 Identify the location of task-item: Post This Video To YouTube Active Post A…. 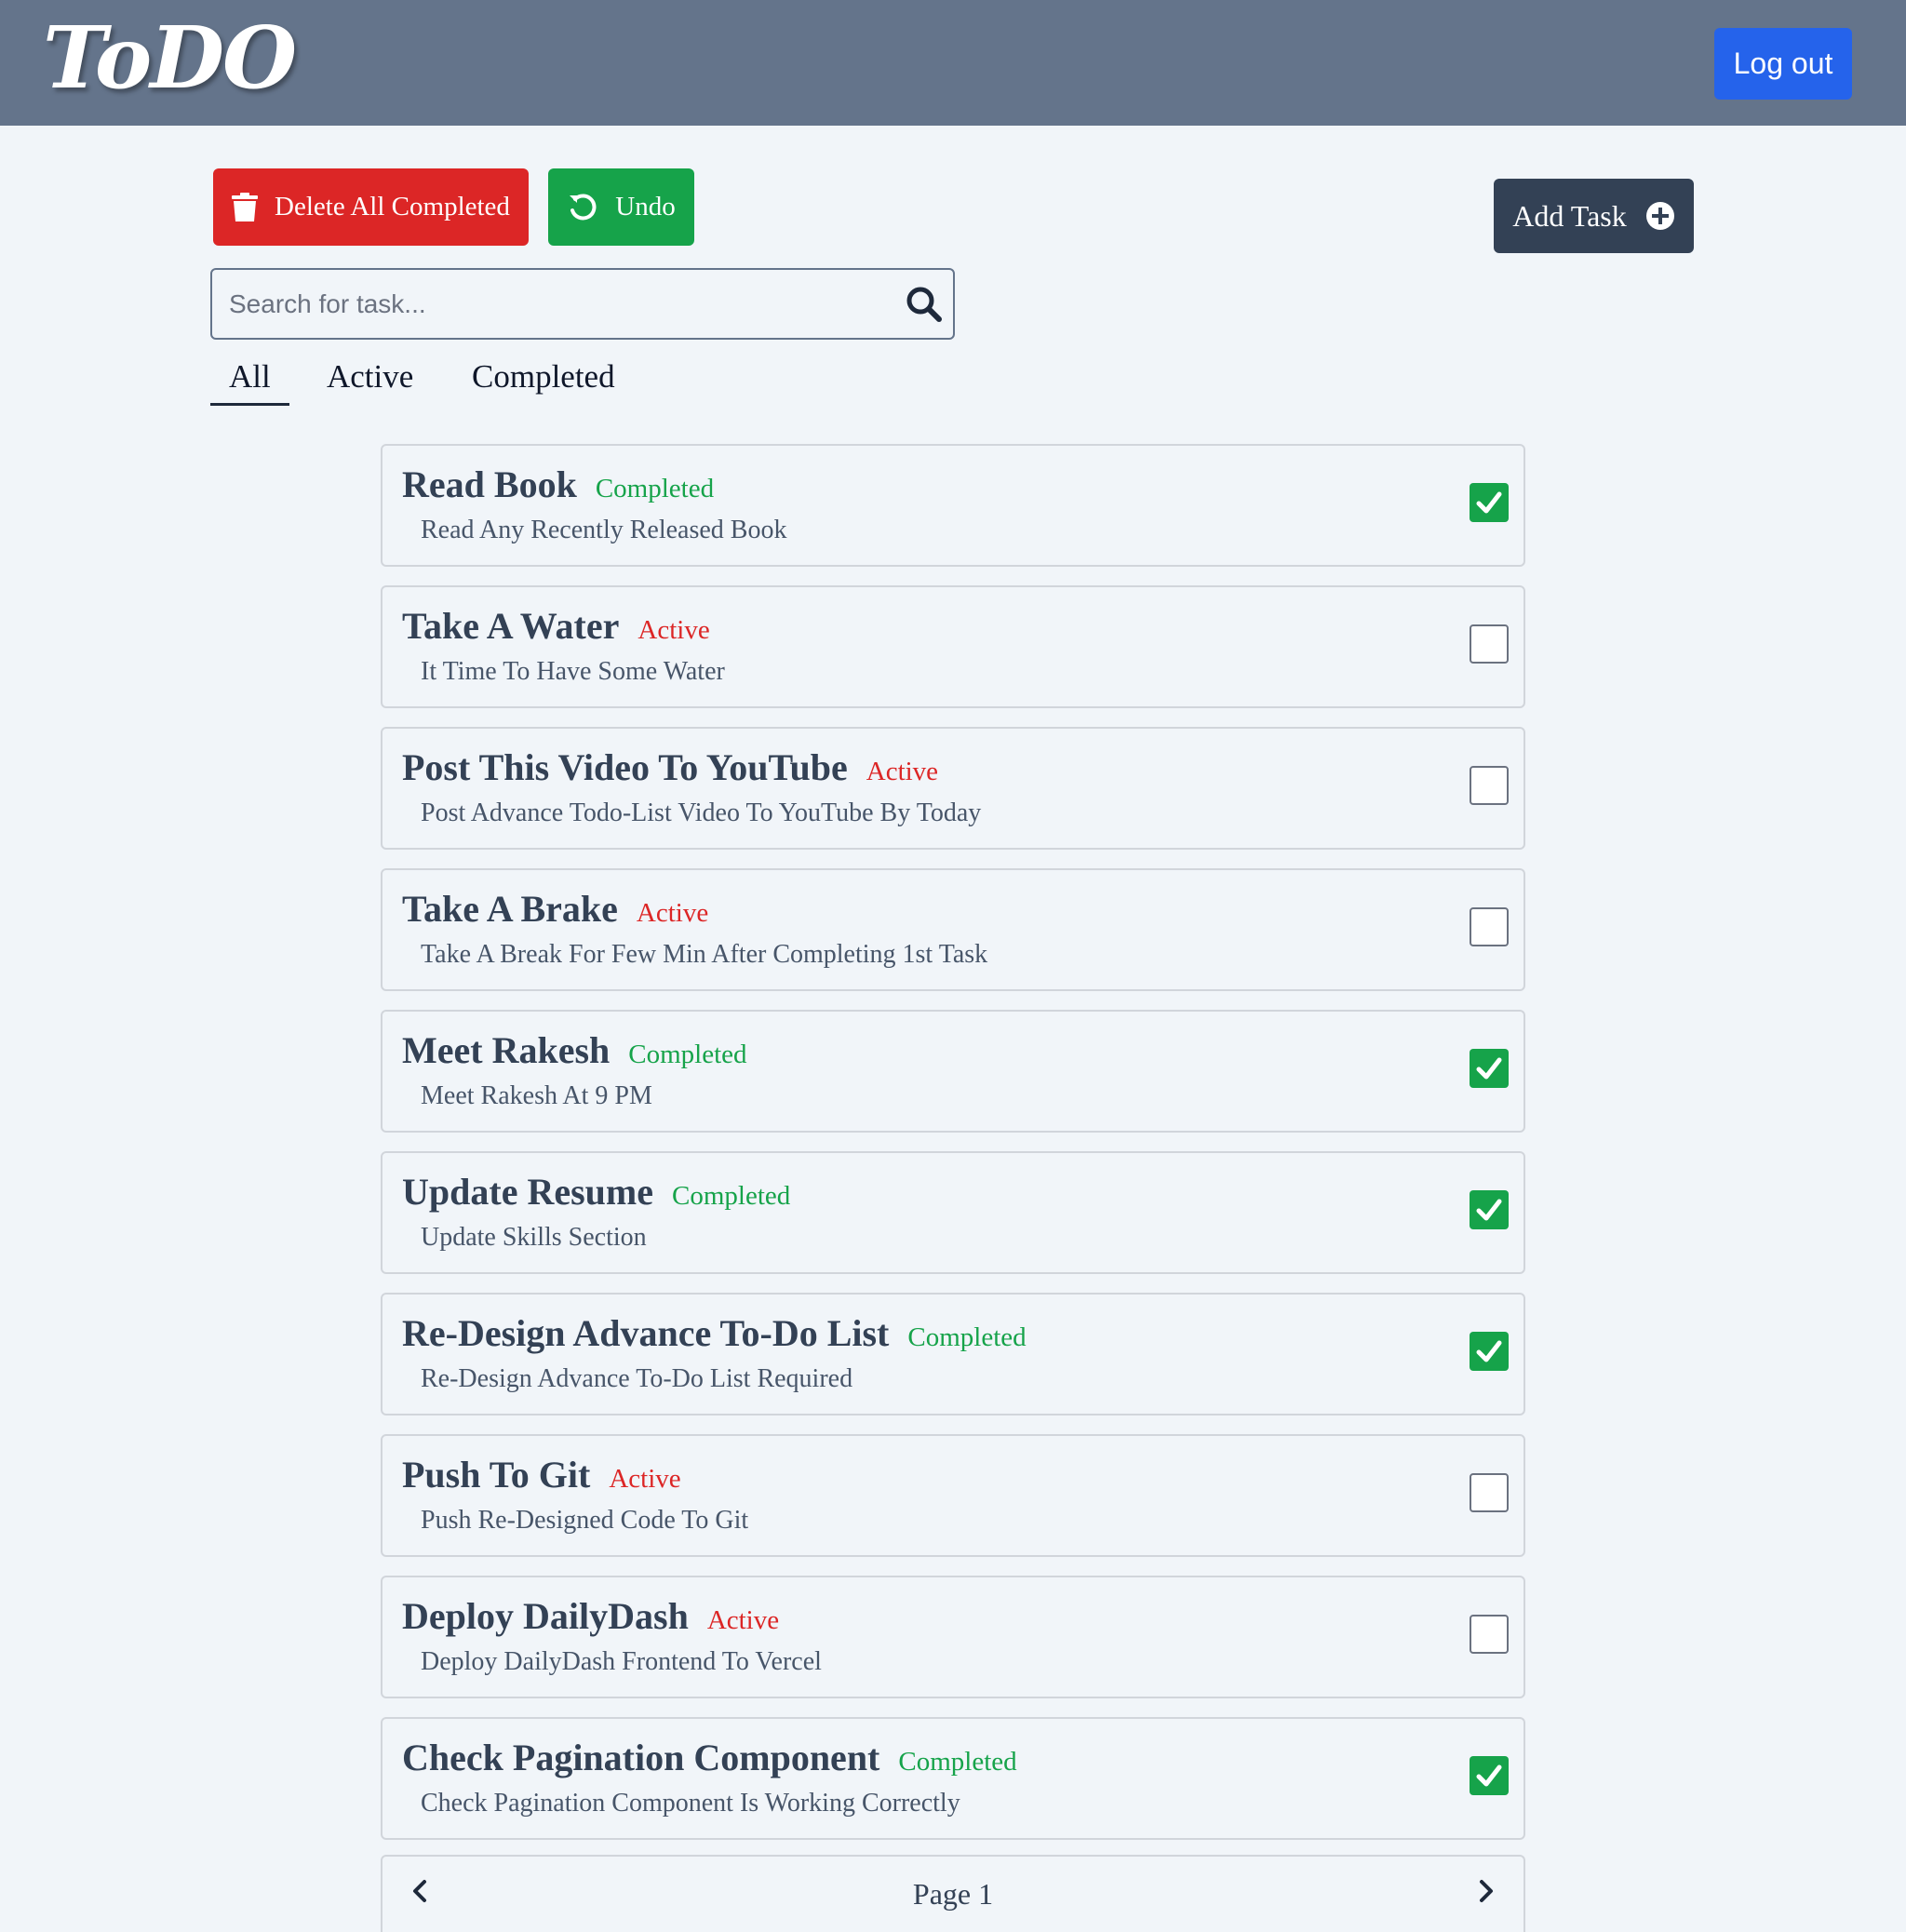
(953, 788).